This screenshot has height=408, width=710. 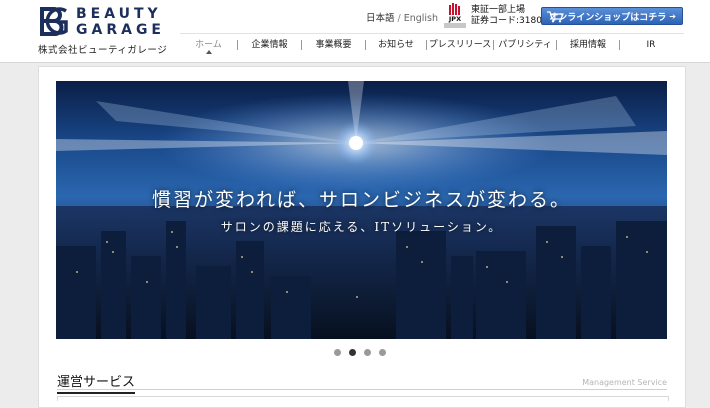 What do you see at coordinates (455, 19) in the screenshot?
I see `jpx-label: JPX` at bounding box center [455, 19].